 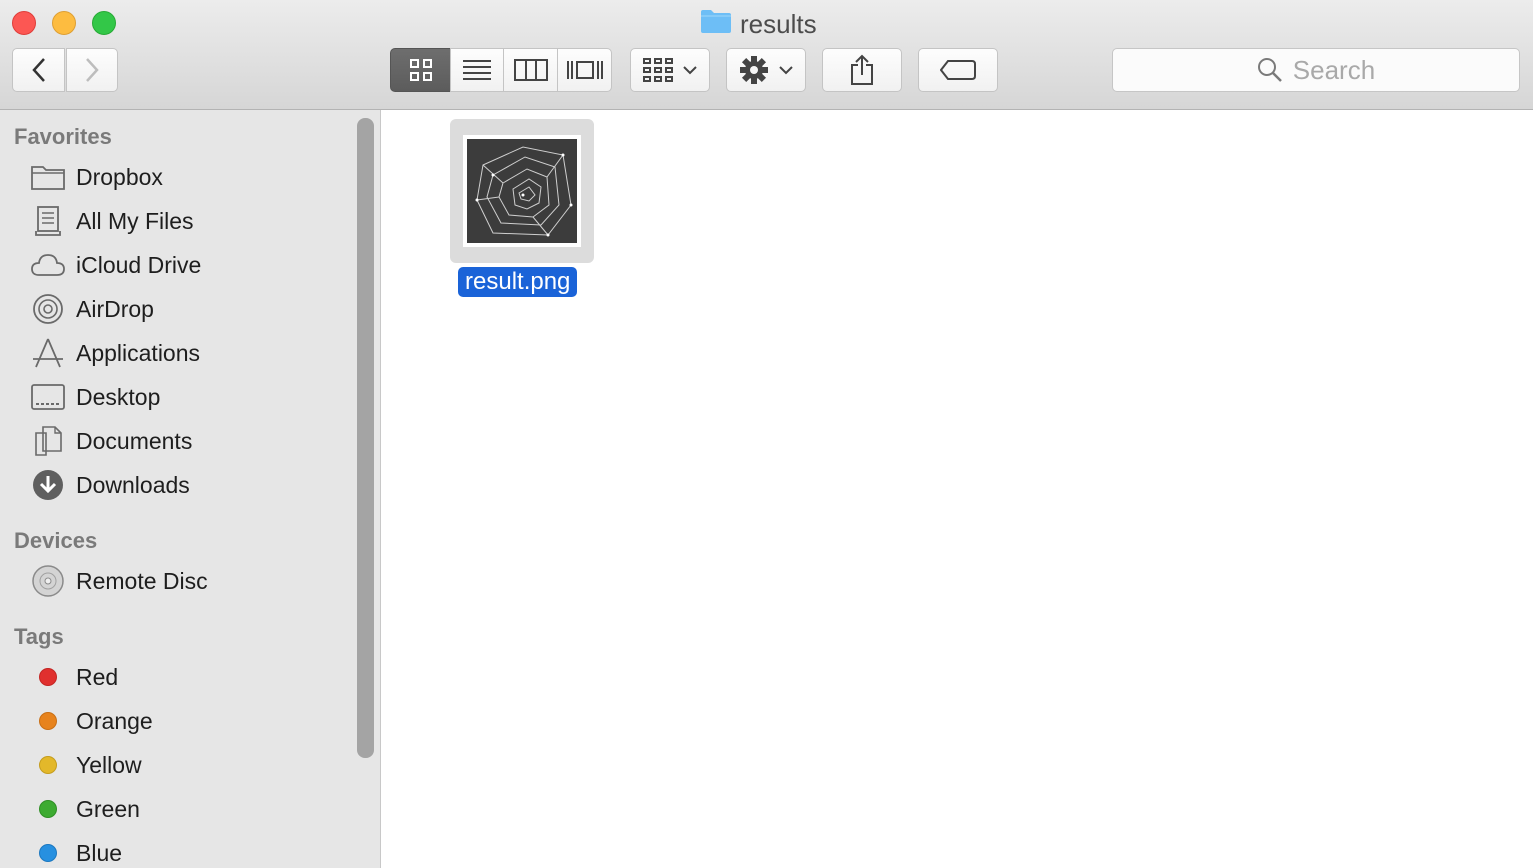 What do you see at coordinates (63, 136) in the screenshot?
I see `favorites-heading: Favorites` at bounding box center [63, 136].